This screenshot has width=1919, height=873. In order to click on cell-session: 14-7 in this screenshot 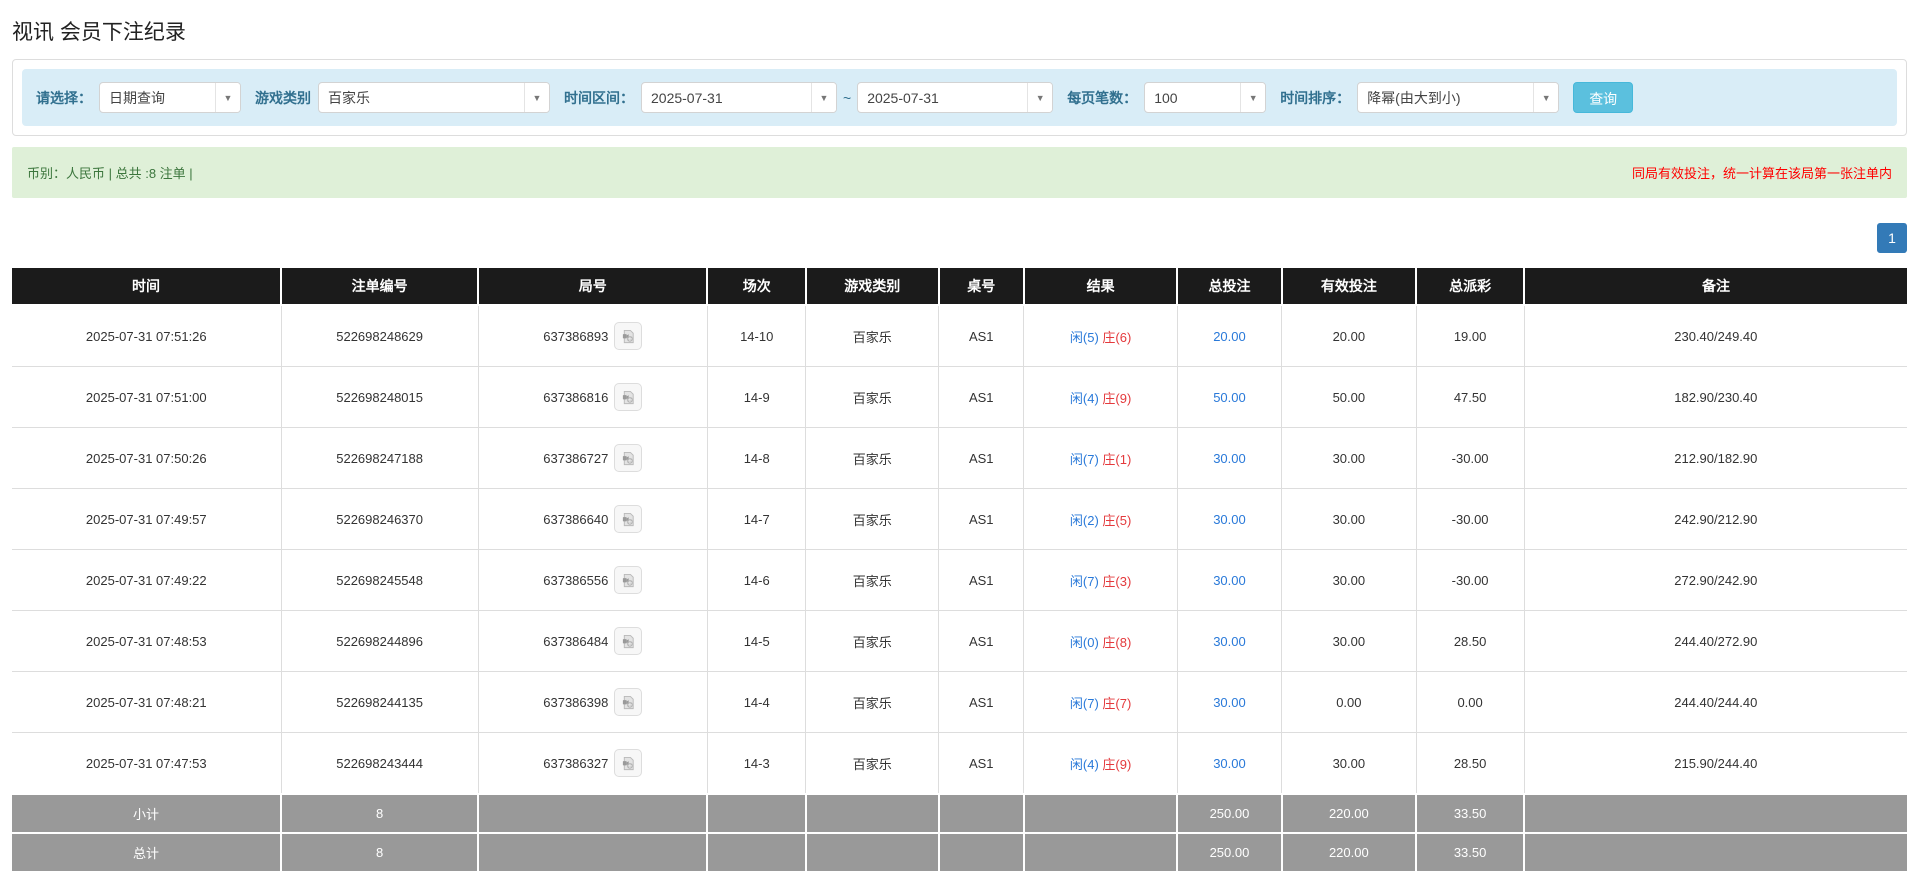, I will do `click(756, 519)`.